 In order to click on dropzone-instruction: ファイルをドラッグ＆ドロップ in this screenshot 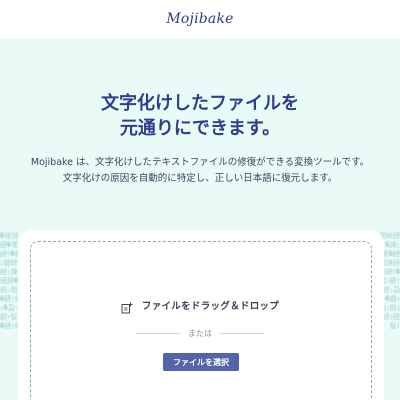, I will do `click(200, 306)`.